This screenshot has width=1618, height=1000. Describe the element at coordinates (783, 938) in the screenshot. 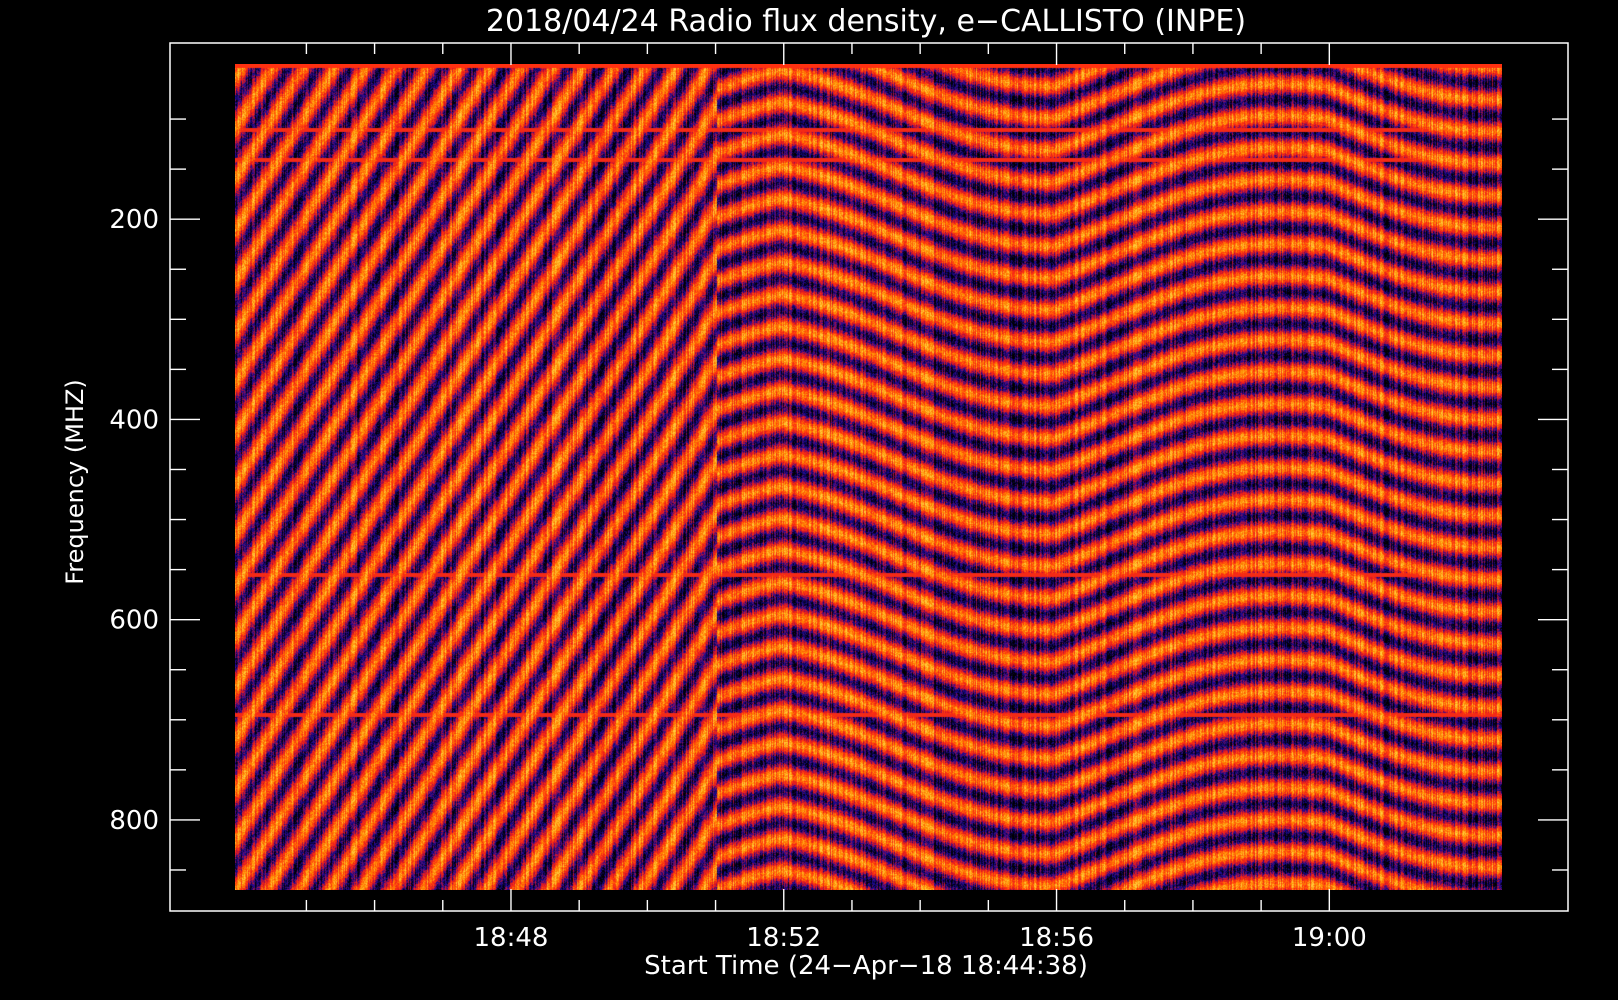

I see `x-tick-label: 18:52` at that location.